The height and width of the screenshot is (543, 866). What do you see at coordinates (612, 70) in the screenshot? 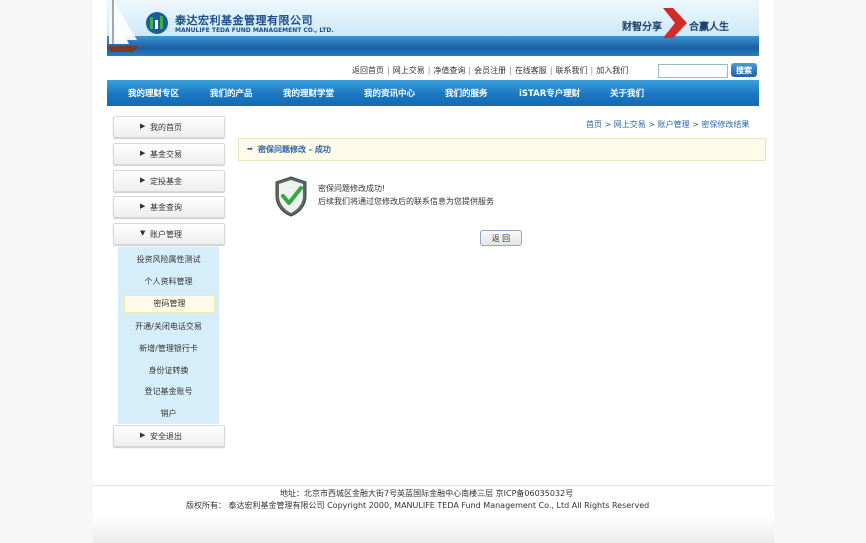
I see `toplink-join: 加入我们` at bounding box center [612, 70].